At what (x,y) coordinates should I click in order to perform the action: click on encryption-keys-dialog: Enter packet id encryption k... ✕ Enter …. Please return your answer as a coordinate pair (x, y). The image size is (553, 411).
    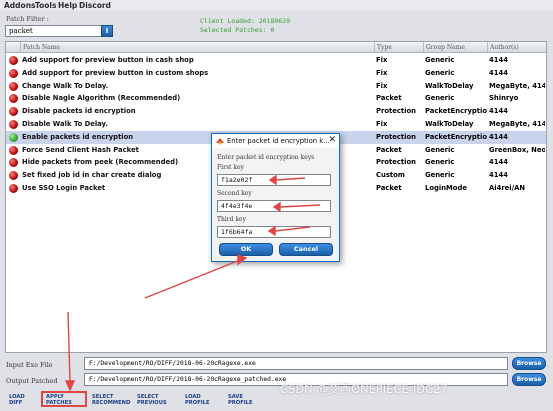
    Looking at the image, I should click on (275, 197).